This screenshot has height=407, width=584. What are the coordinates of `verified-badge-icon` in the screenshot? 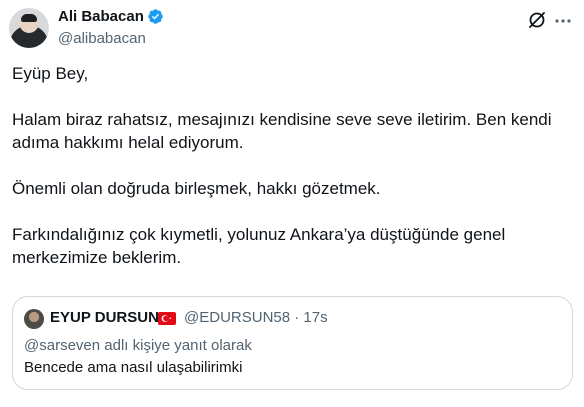 It's located at (155, 16).